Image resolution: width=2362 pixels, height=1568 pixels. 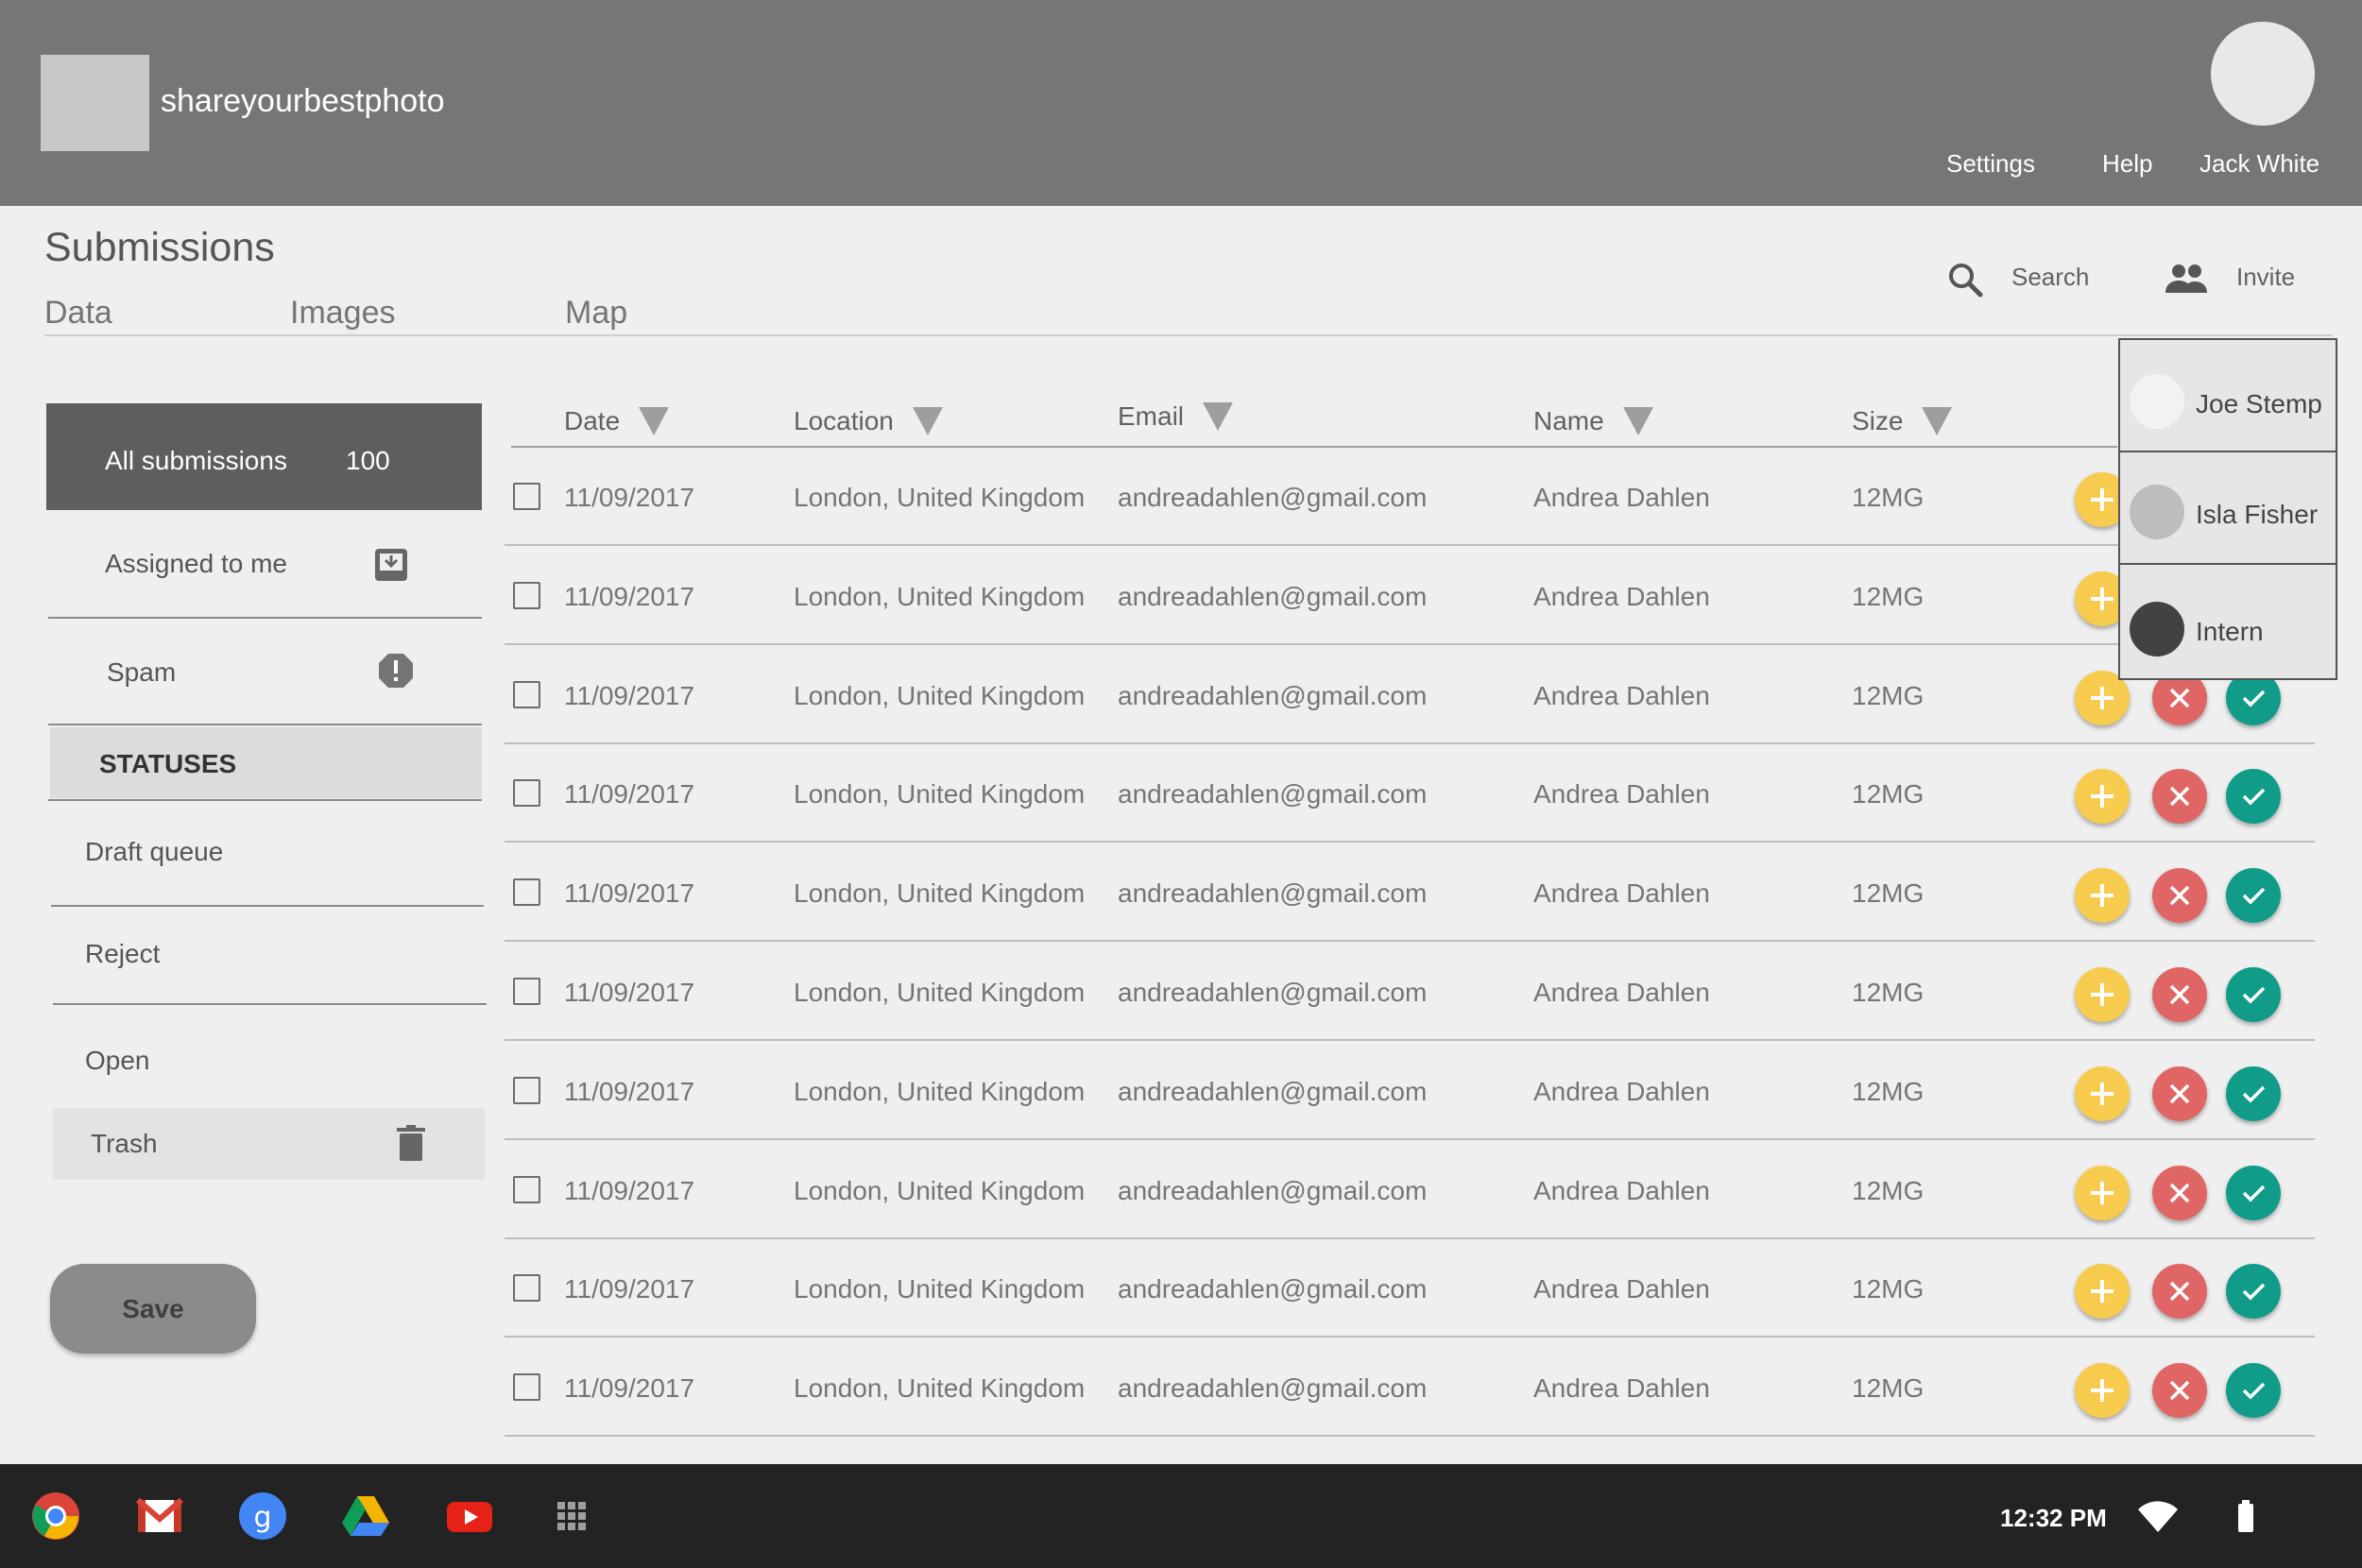 I want to click on invite-person-item: Intern, so click(x=2228, y=623).